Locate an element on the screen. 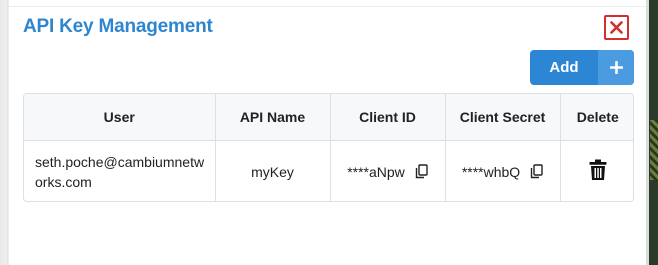 This screenshot has width=658, height=265. delete-cell is located at coordinates (596, 171).